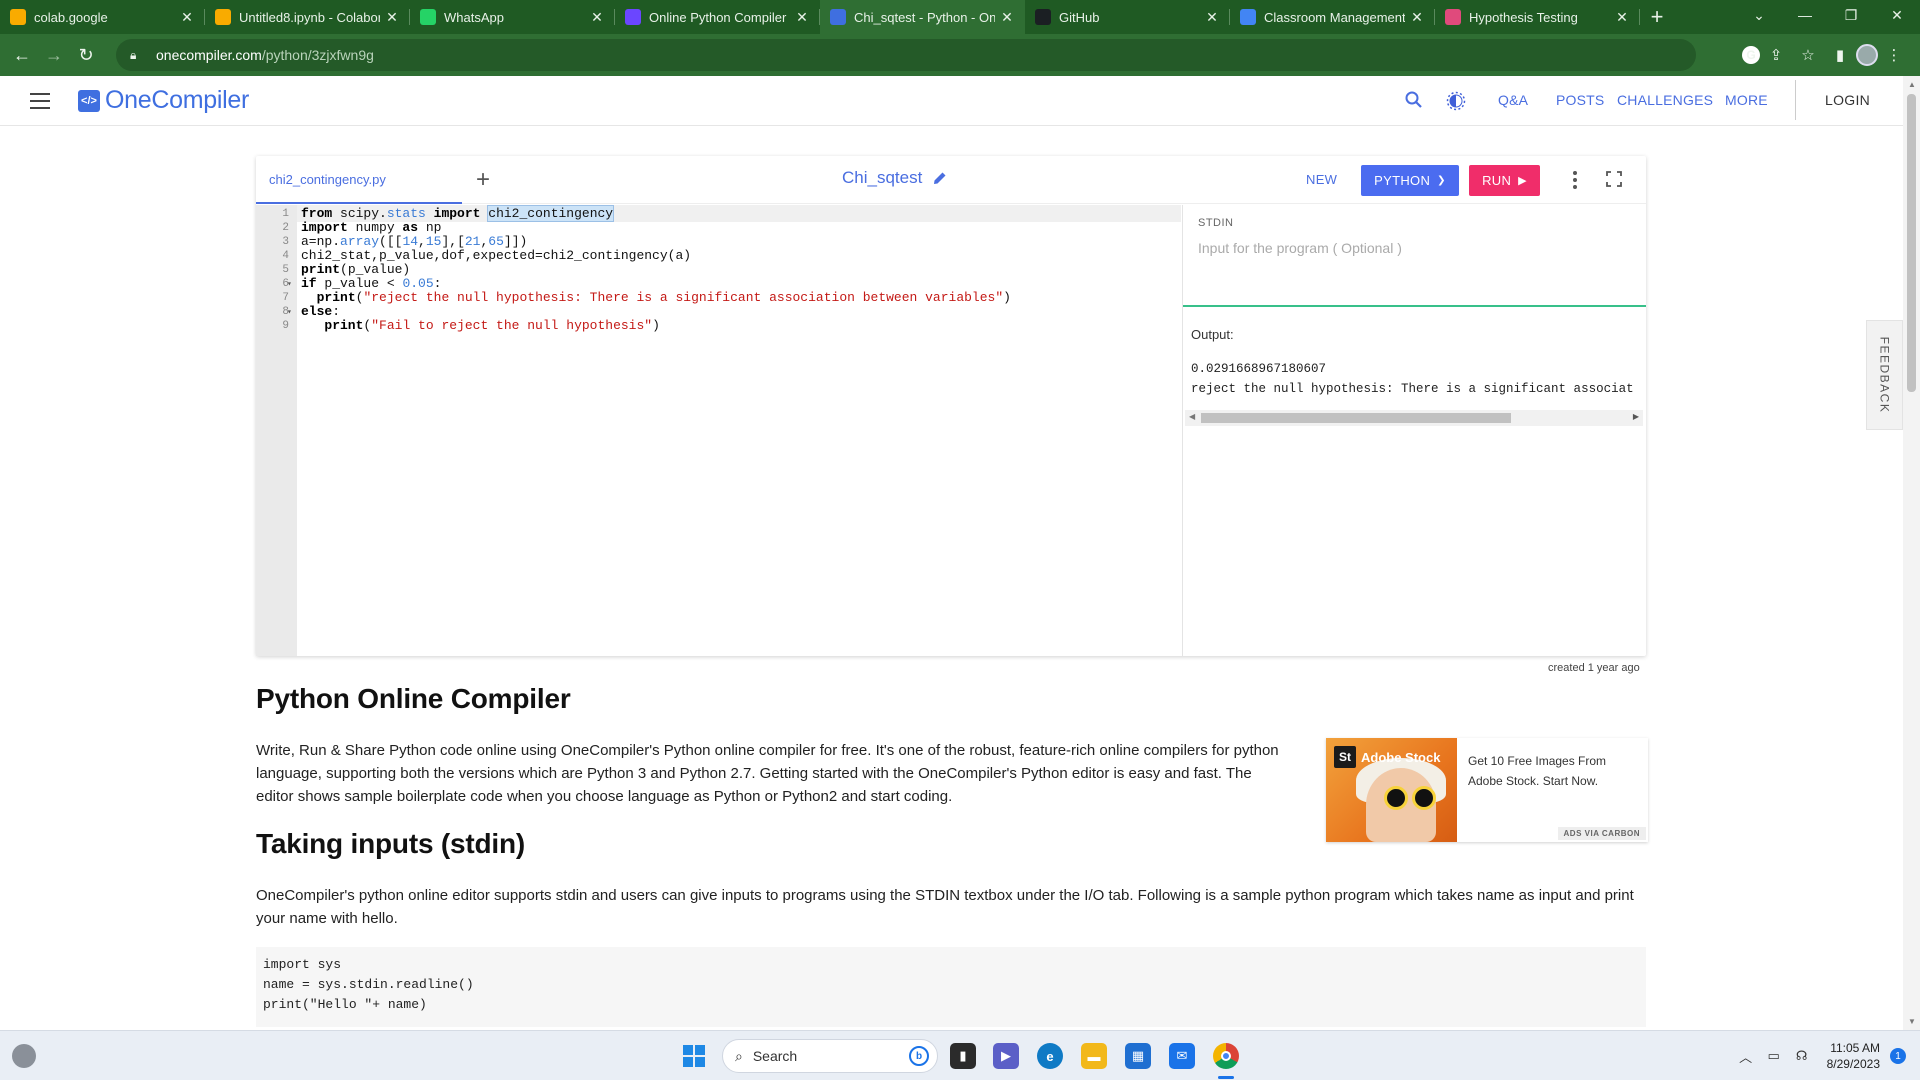 Image resolution: width=1920 pixels, height=1080 pixels. I want to click on browser-tab: Online Python Compiler (I ✕, so click(717, 17).